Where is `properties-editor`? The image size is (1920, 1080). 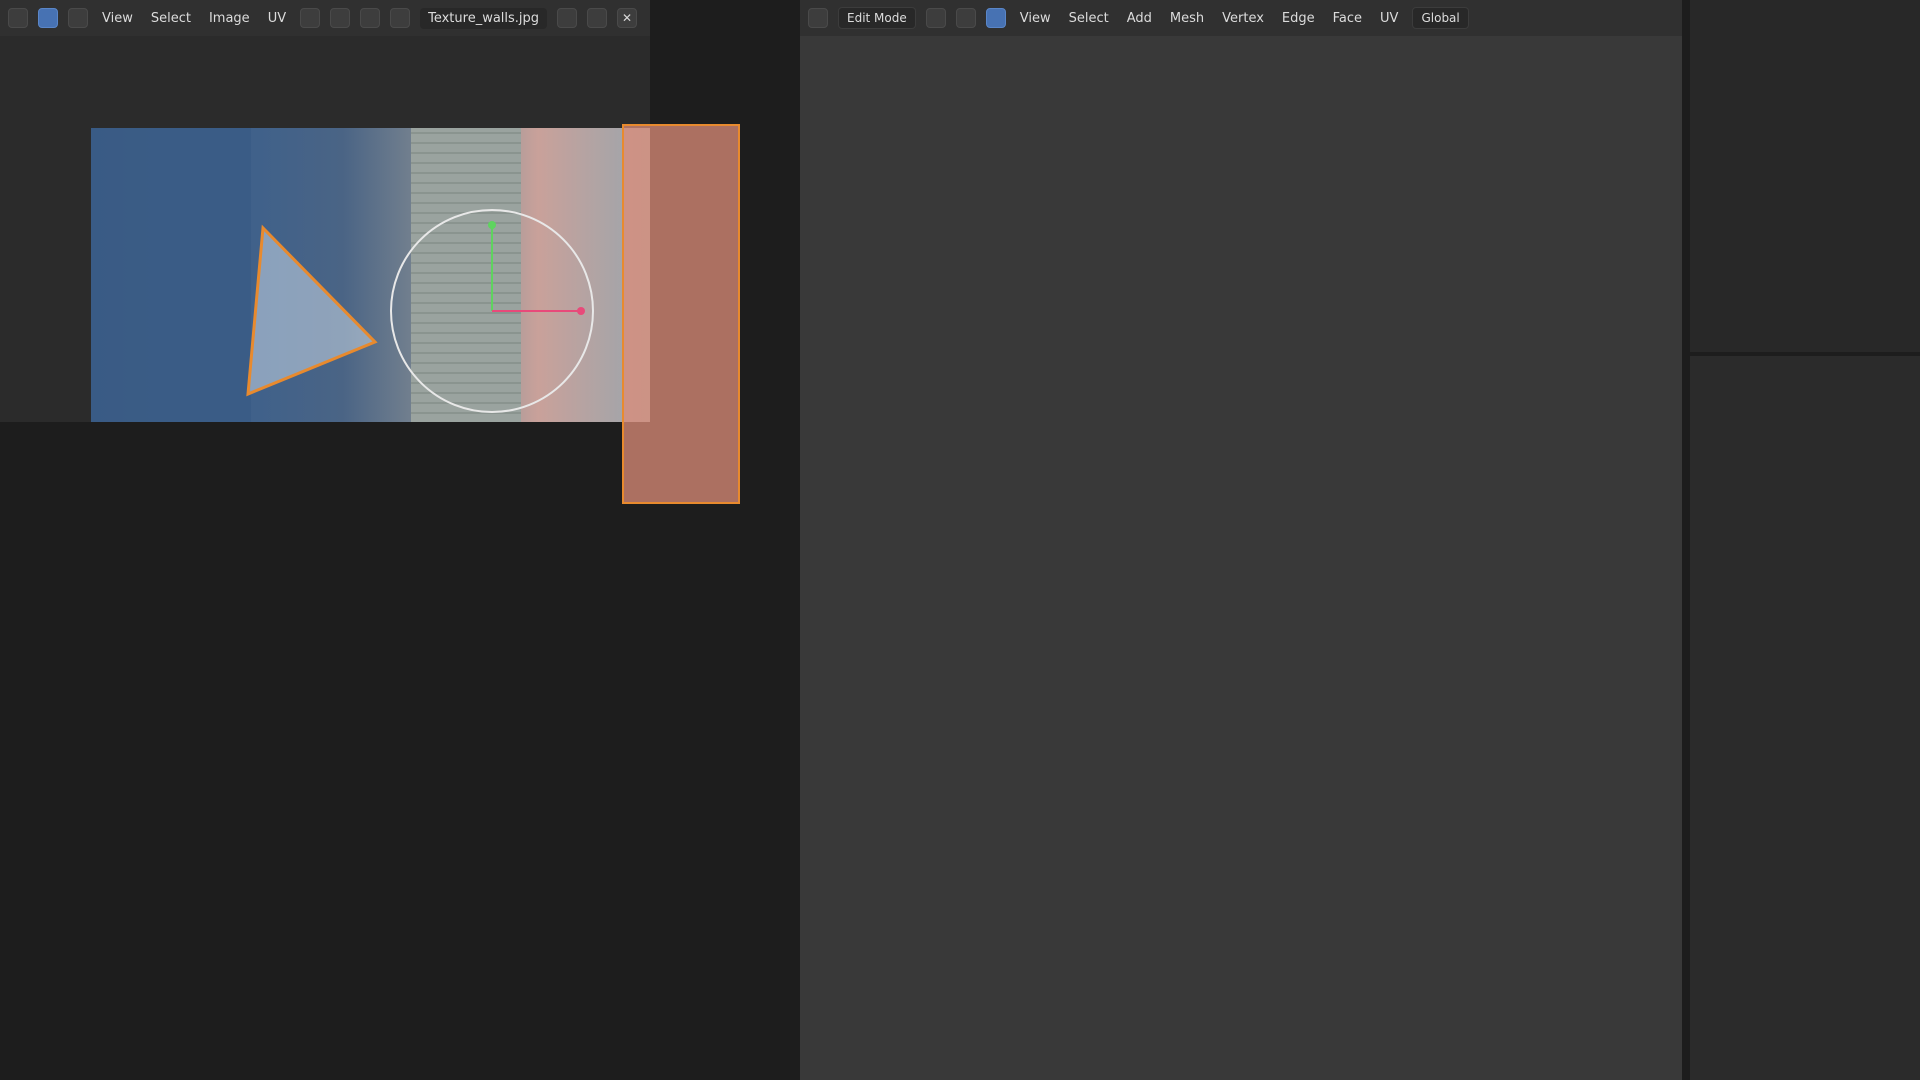 properties-editor is located at coordinates (1805, 718).